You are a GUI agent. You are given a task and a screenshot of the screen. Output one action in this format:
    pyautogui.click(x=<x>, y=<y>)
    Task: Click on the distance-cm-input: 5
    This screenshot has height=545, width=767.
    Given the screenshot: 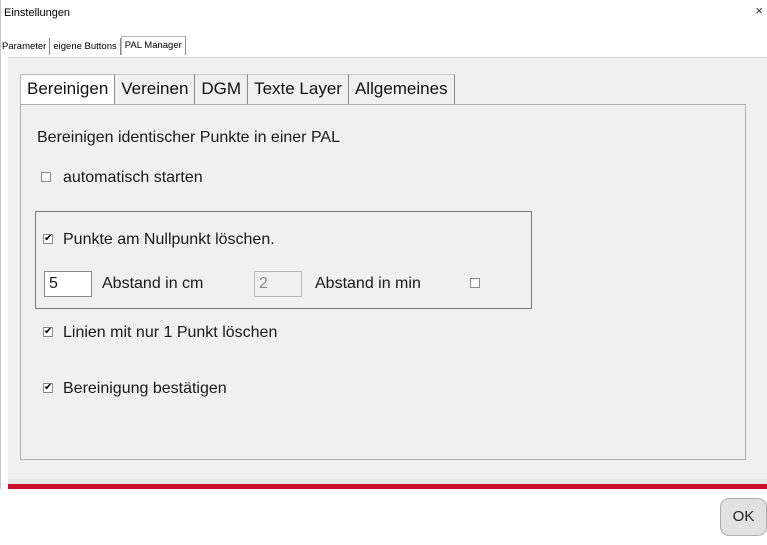 What is the action you would take?
    pyautogui.click(x=68, y=284)
    